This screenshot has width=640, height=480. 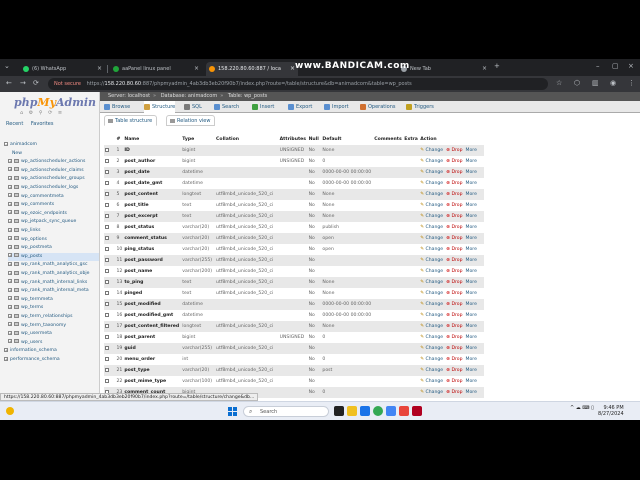 What do you see at coordinates (36, 197) in the screenshot?
I see `table-node: + wp_commentmeta` at bounding box center [36, 197].